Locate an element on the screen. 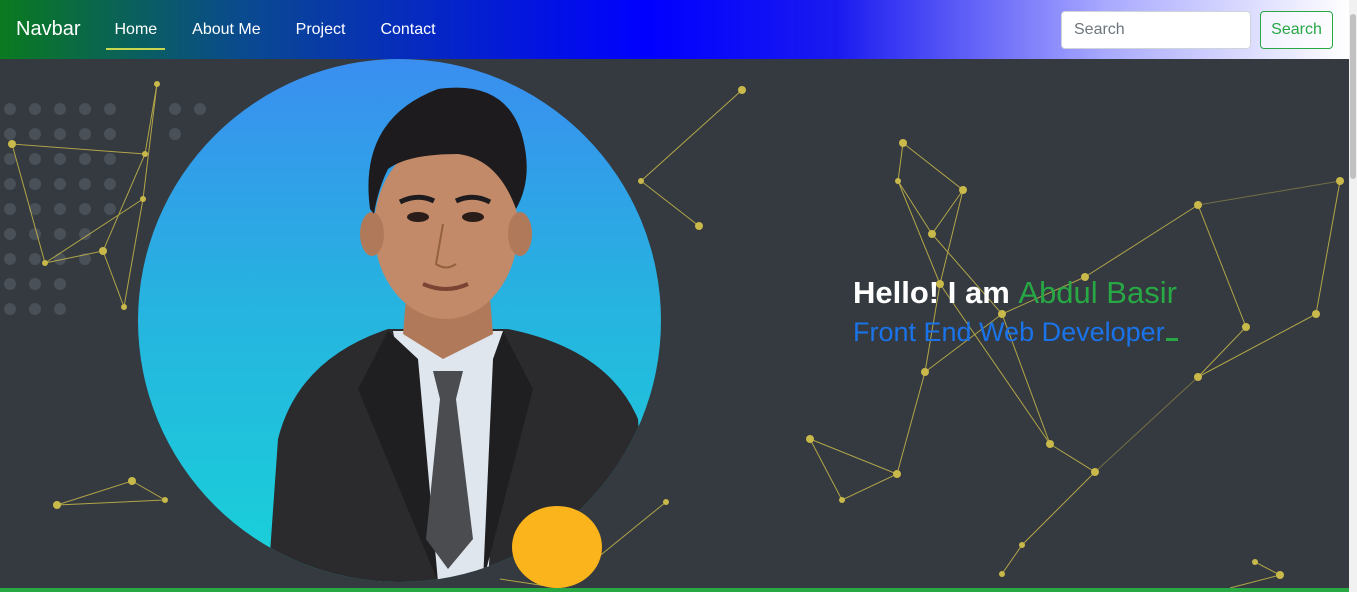 The height and width of the screenshot is (592, 1357). navbar-brand: Navbar is located at coordinates (48, 29).